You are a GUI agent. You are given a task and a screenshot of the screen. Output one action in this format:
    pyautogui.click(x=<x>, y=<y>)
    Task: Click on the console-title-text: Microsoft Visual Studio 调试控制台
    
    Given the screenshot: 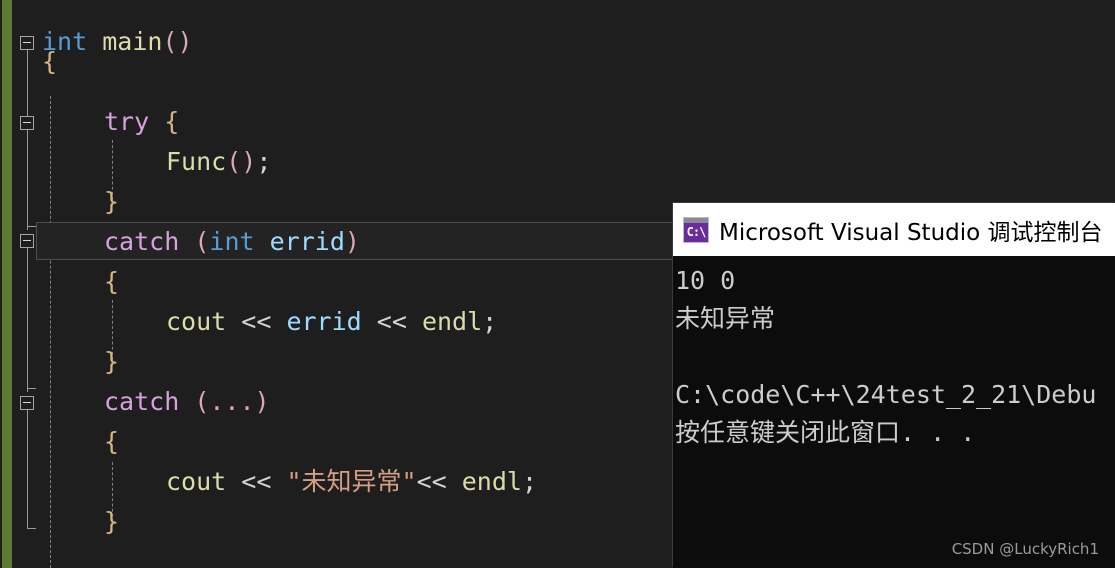 What is the action you would take?
    pyautogui.click(x=911, y=232)
    